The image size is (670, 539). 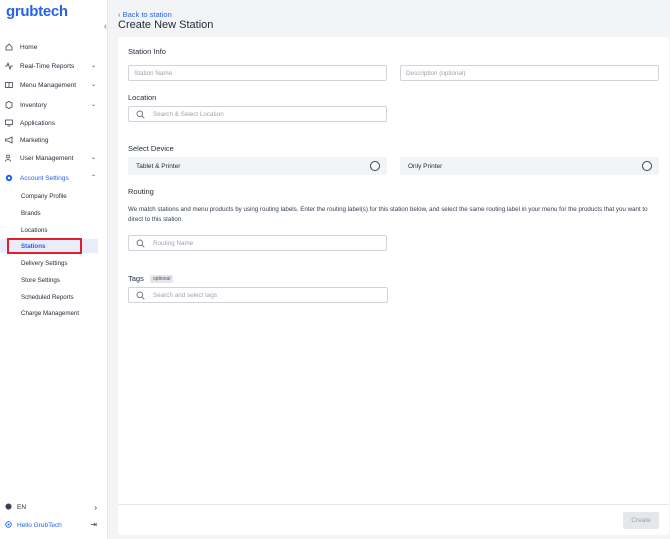 What do you see at coordinates (136, 278) in the screenshot?
I see `tags-label: Tags` at bounding box center [136, 278].